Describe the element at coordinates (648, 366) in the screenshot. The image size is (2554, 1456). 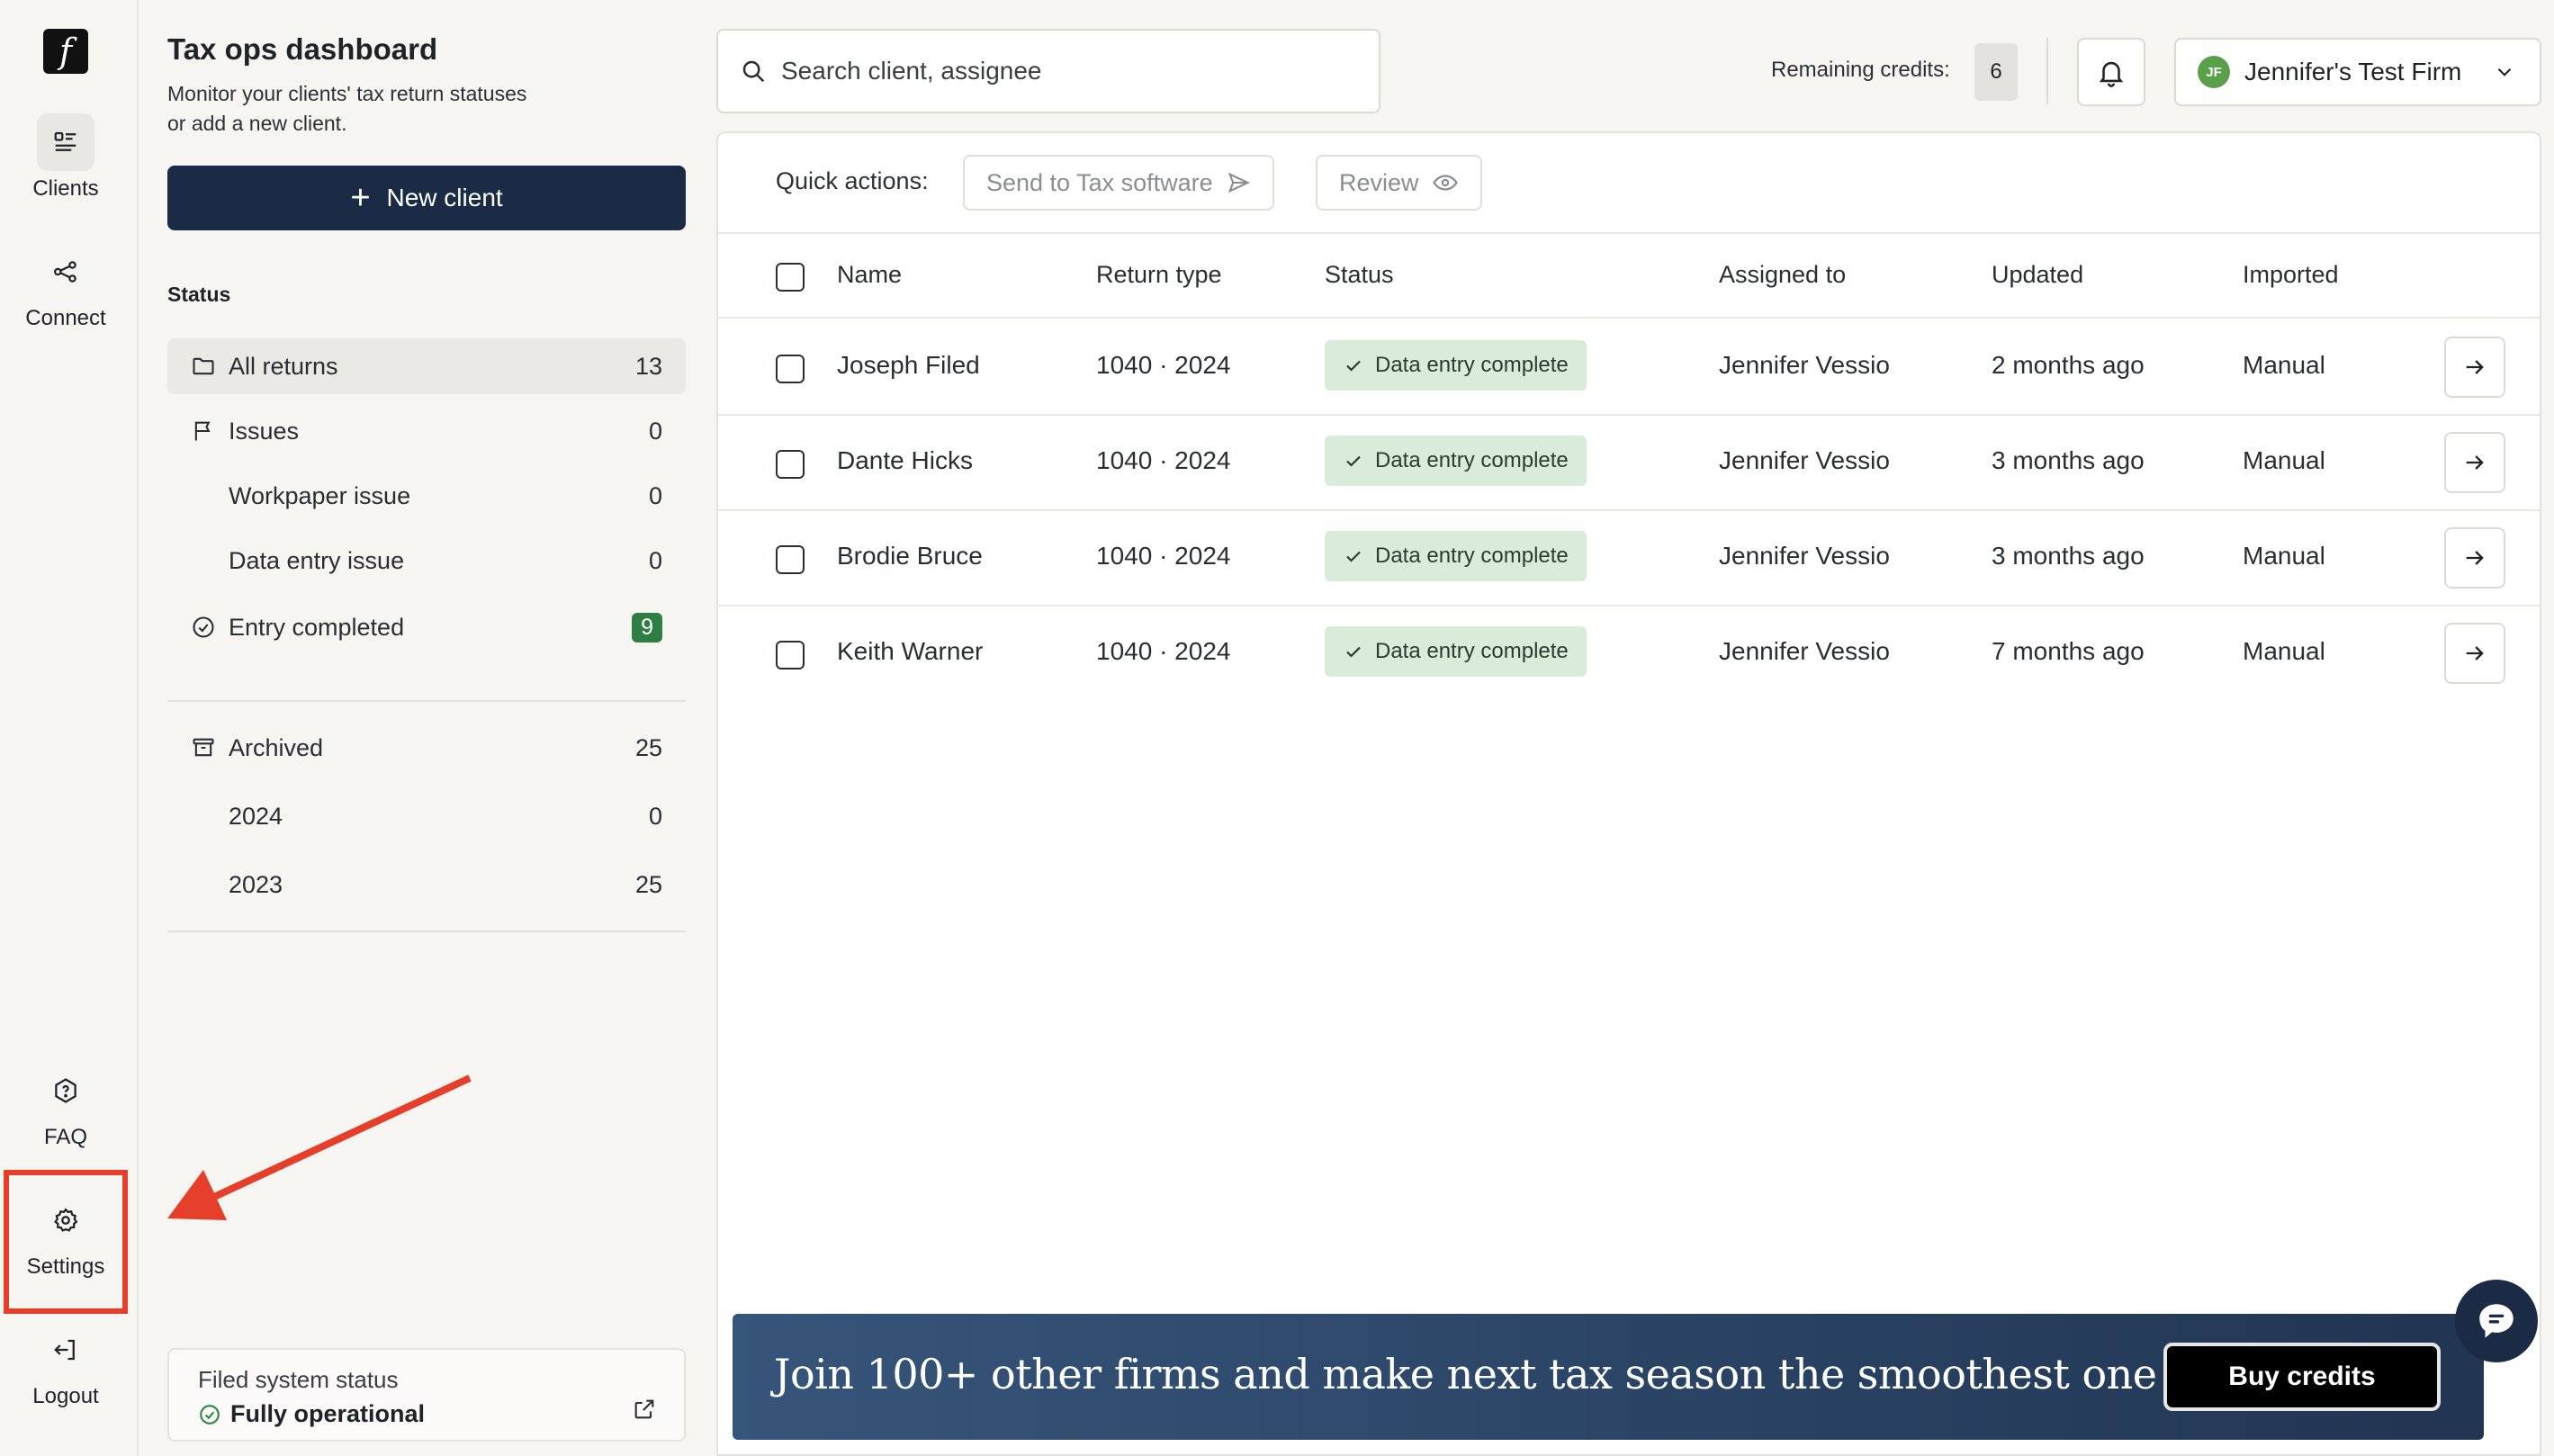
I see `status-count: 13` at that location.